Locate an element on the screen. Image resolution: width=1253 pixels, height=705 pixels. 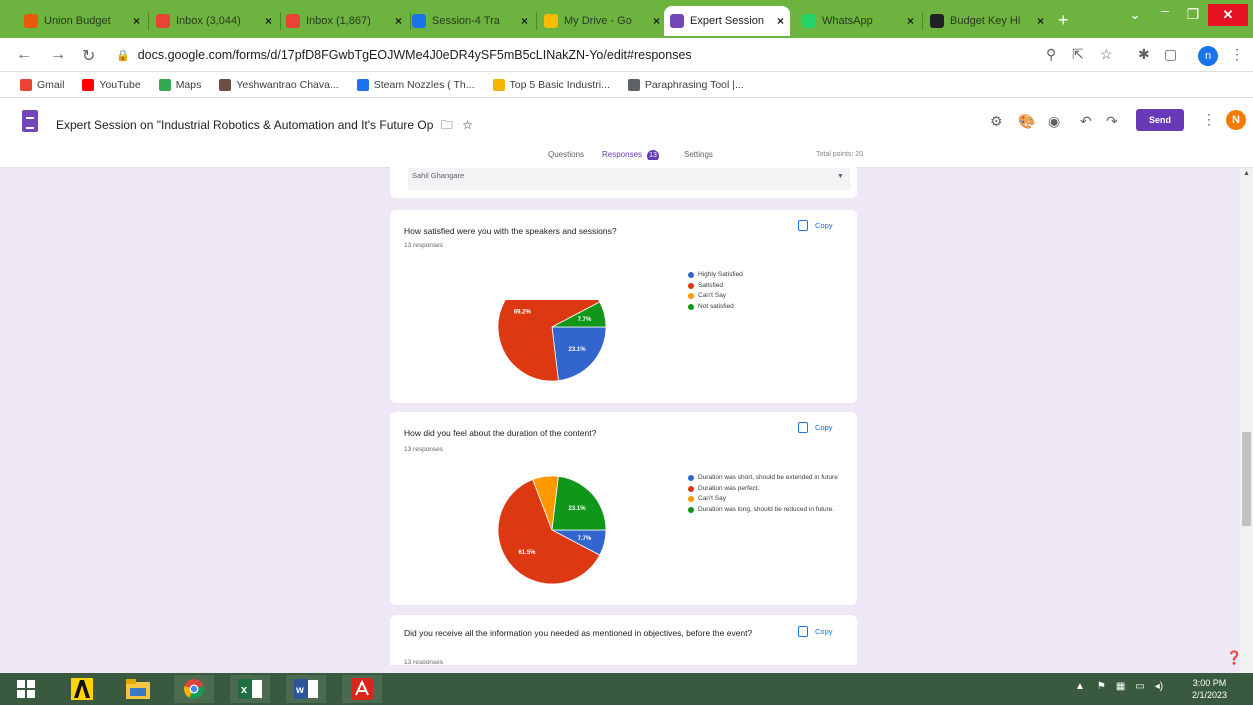
palette-icon: 🎨 is located at coordinates (1026, 121).